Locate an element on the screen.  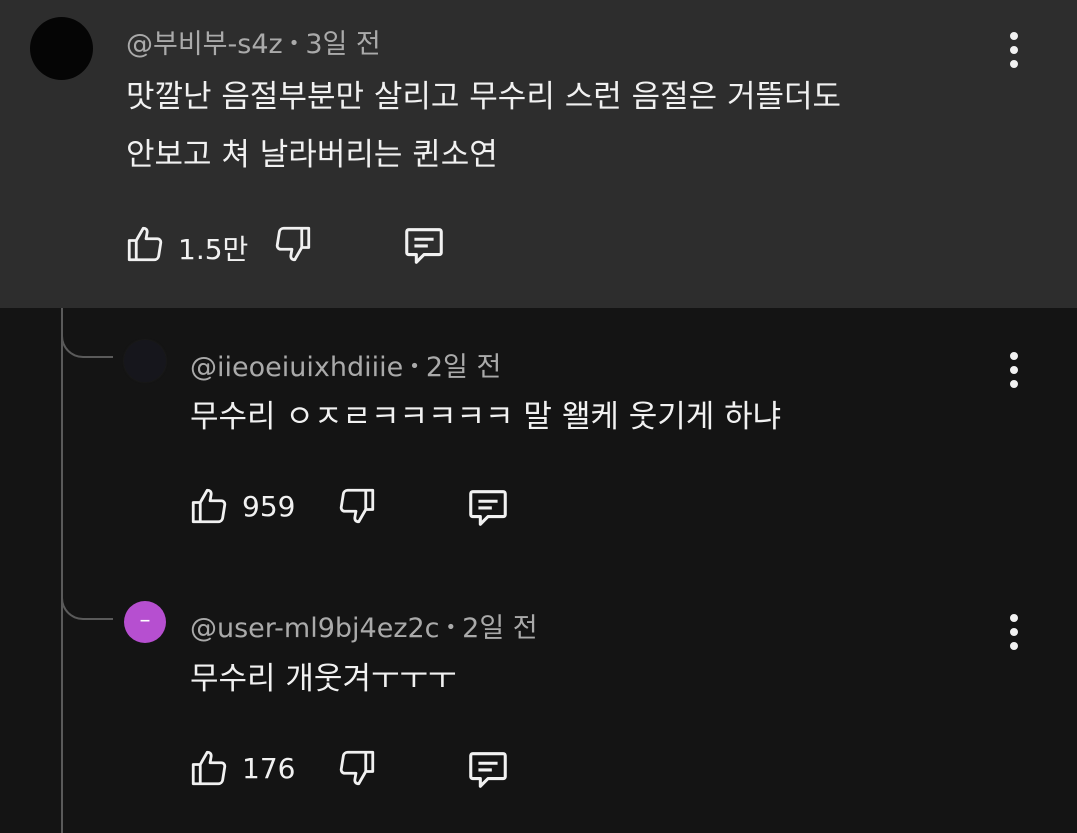
comment-text: 무수리 ㅇㅈㄹㅋㅋㅋㅋㅋ 말 왤케 웃기게 하냐 is located at coordinates (485, 417).